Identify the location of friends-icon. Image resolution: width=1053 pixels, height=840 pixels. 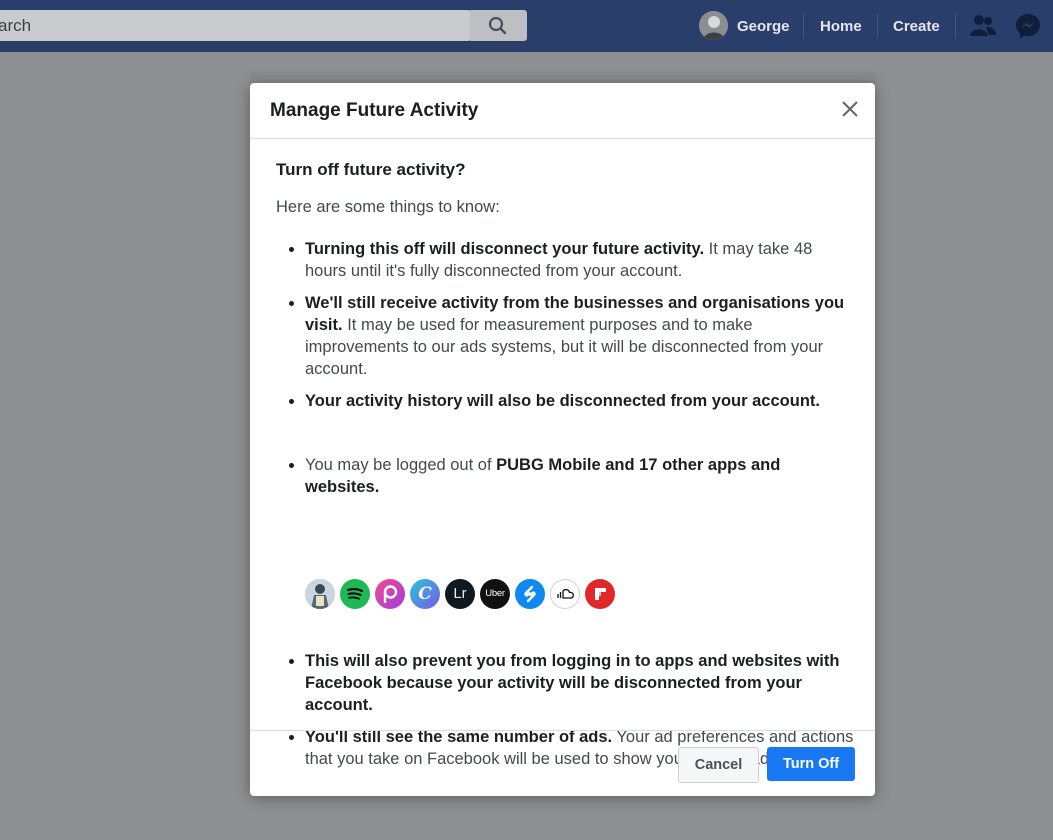
(983, 25).